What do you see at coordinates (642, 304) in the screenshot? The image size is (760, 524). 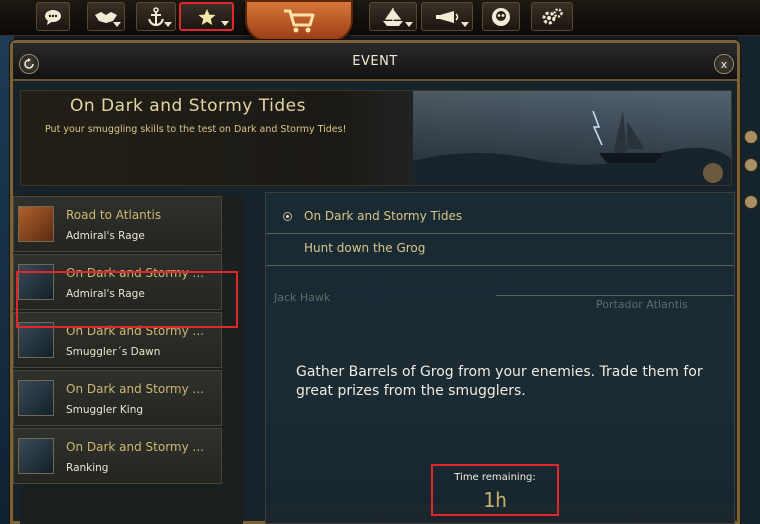 I see `background-ship-label: Portador Atlantis` at bounding box center [642, 304].